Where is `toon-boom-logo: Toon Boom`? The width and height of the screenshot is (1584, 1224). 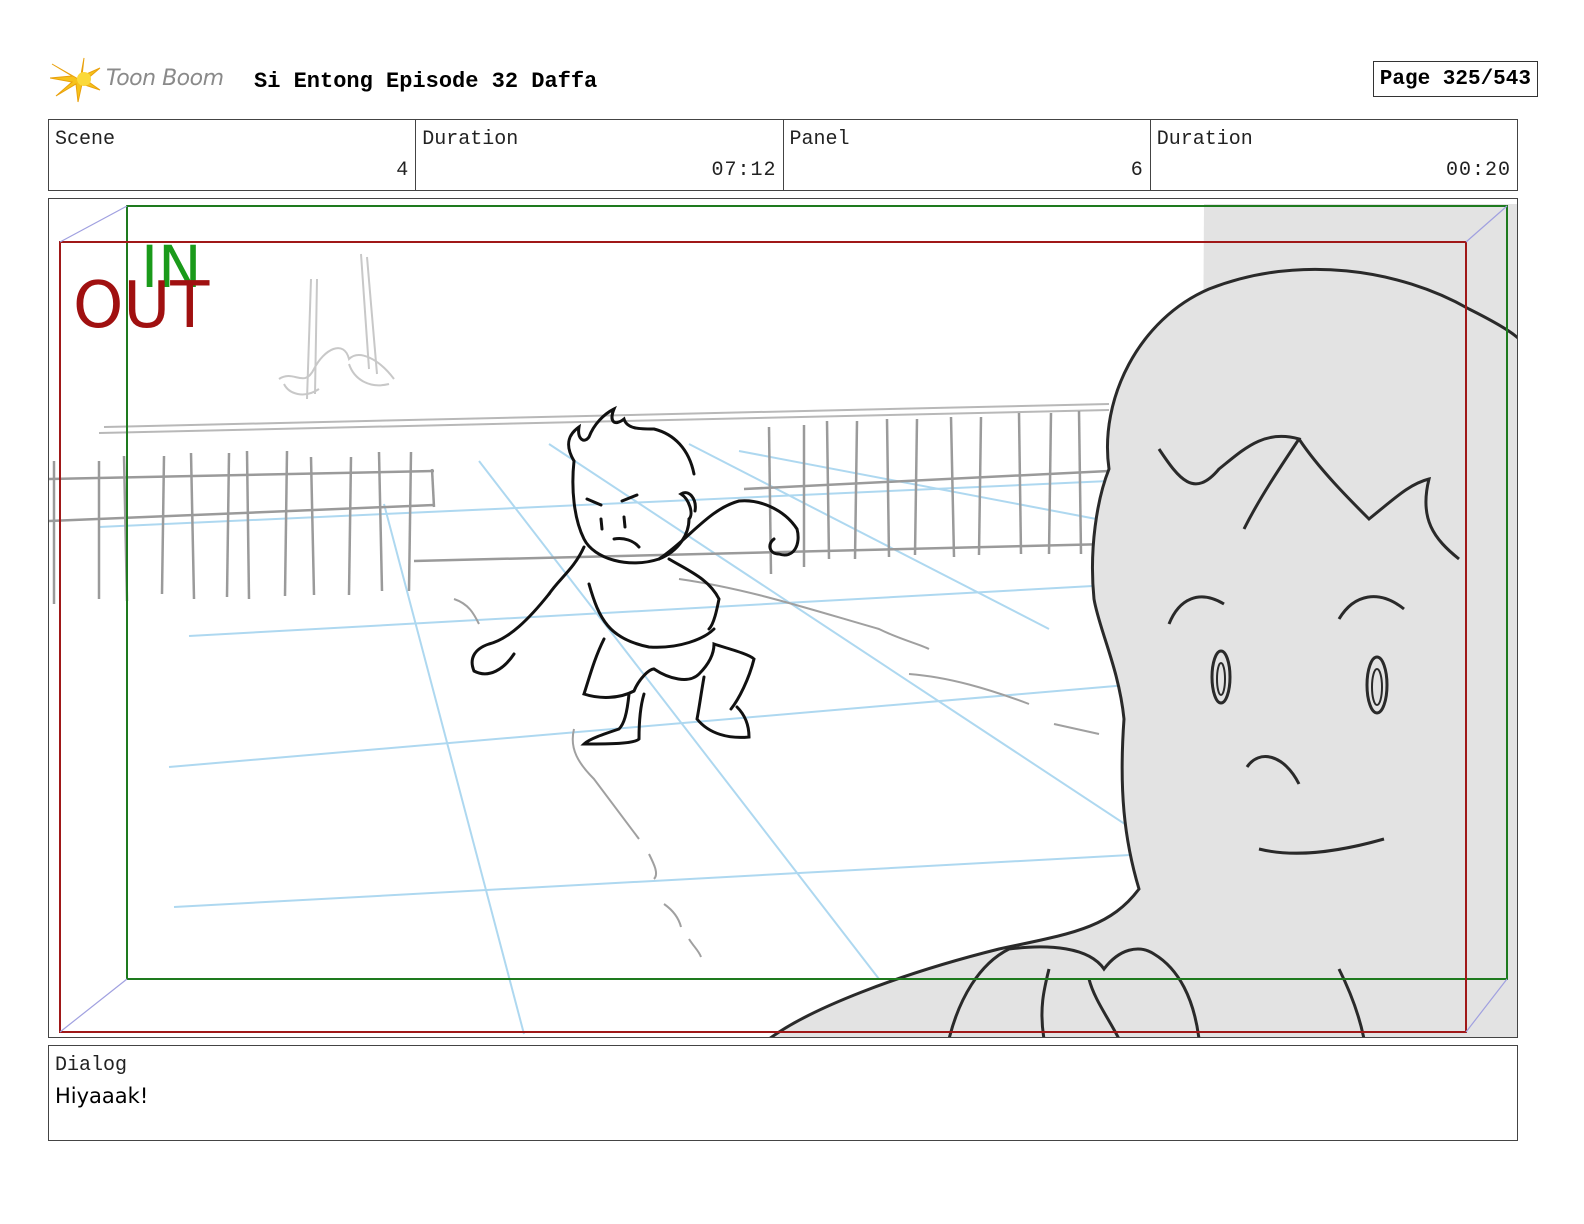
toon-boom-logo: Toon Boom is located at coordinates (145, 80).